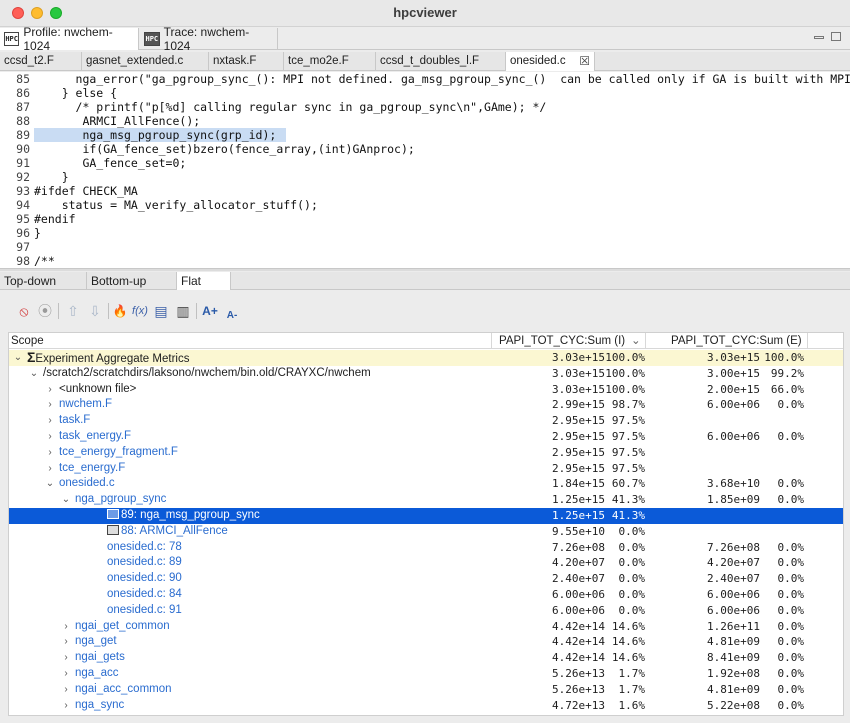  I want to click on table-row: ⌄ onesided.c 1.84e+15 60.7% 3.68e+10 0.0%, so click(426, 484).